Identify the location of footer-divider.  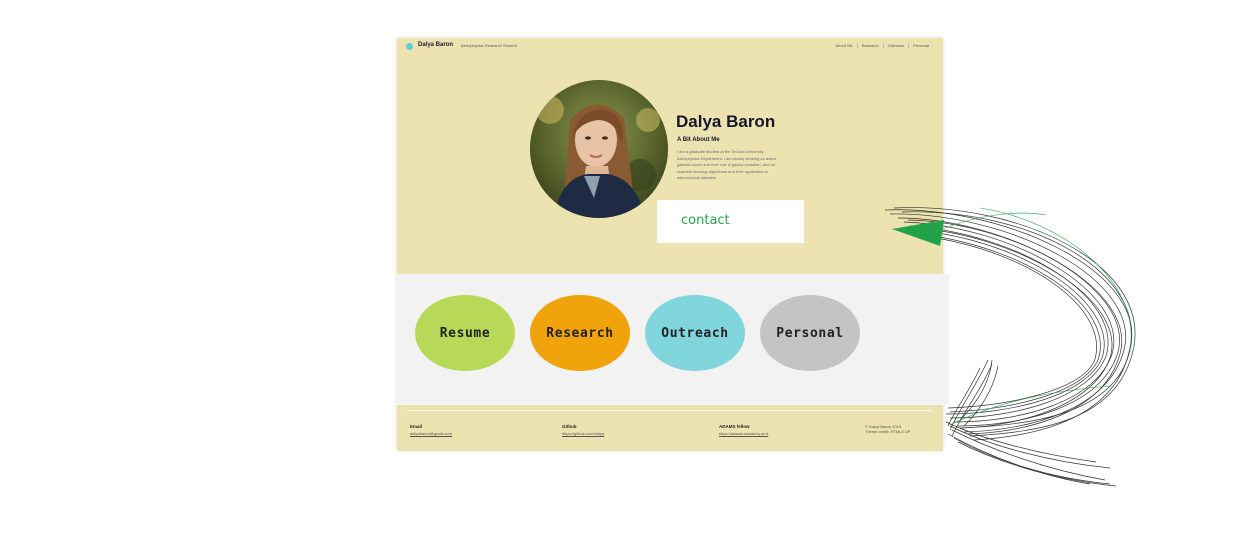
(670, 410).